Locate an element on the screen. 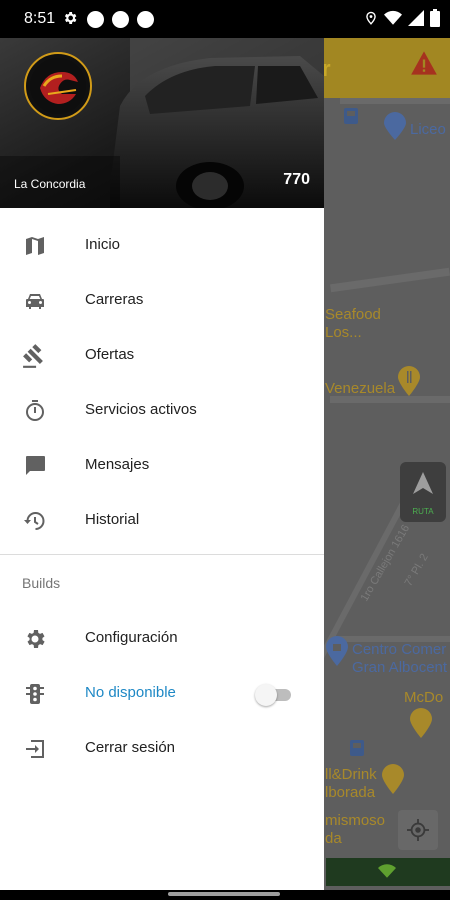 This screenshot has width=450, height=900. my-location-button is located at coordinates (418, 830).